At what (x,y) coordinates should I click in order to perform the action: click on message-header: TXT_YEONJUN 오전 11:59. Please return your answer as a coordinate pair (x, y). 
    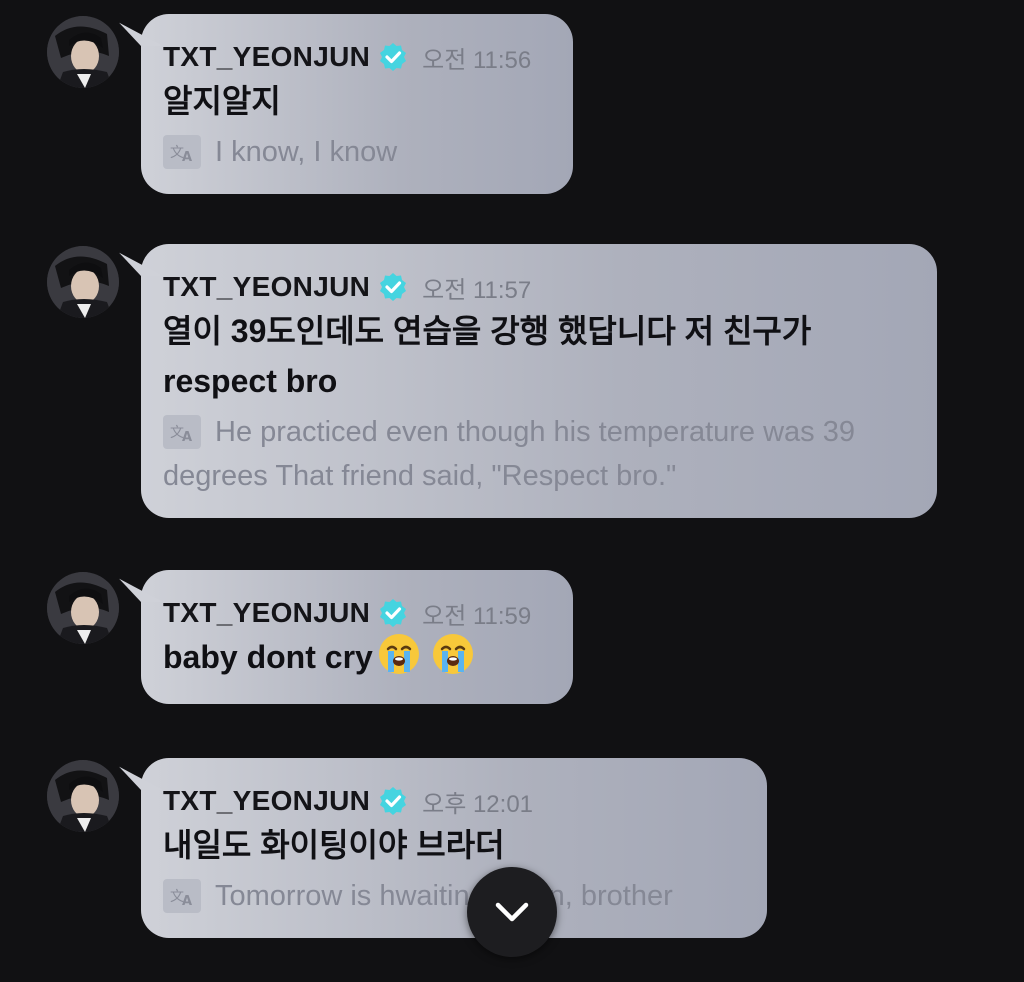
    Looking at the image, I should click on (357, 613).